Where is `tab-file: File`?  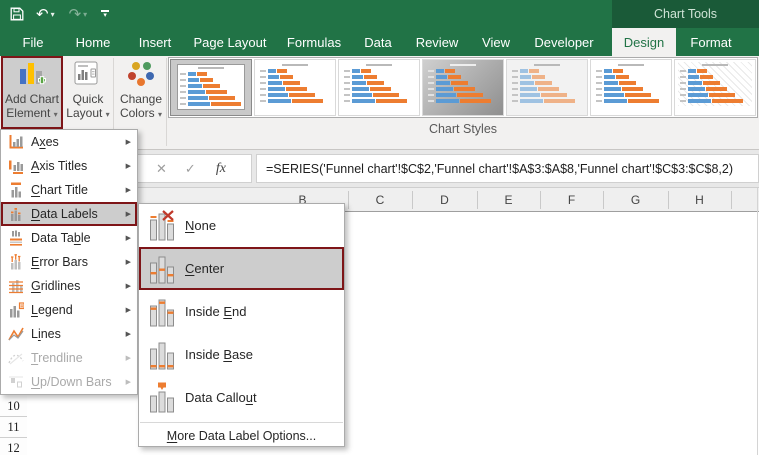 tab-file: File is located at coordinates (33, 42).